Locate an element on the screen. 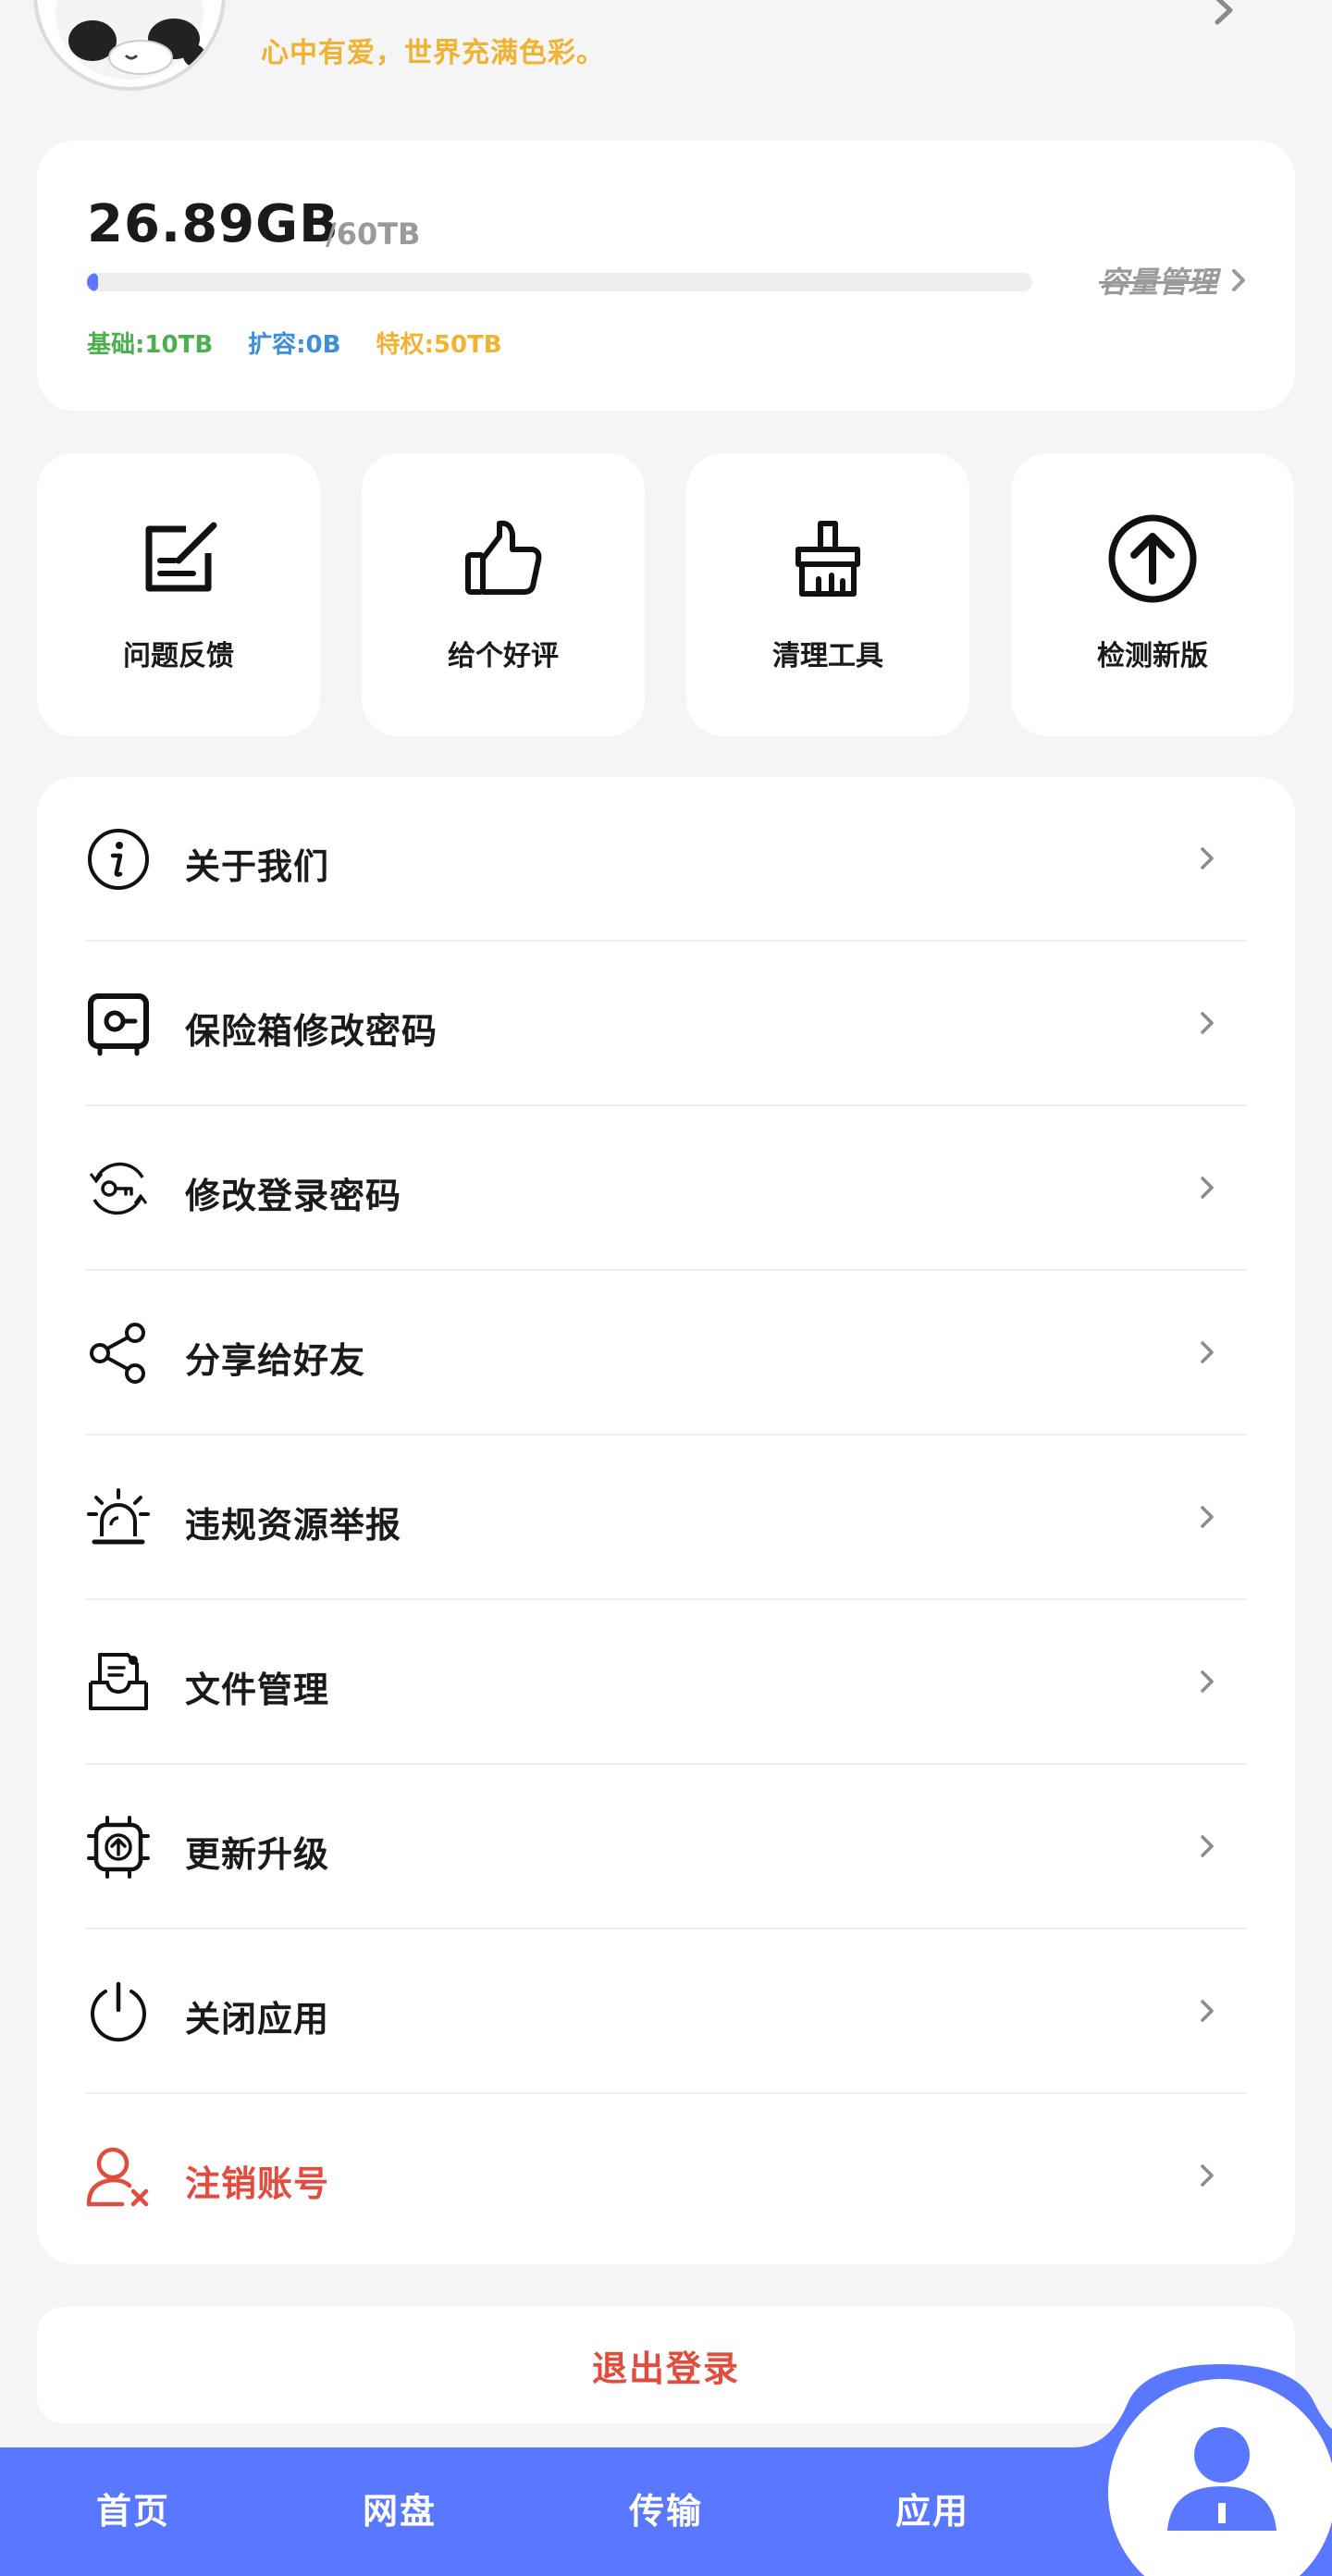 The image size is (1332, 2576). user-motto: 心中有爱，世界充满色彩。 is located at coordinates (433, 53).